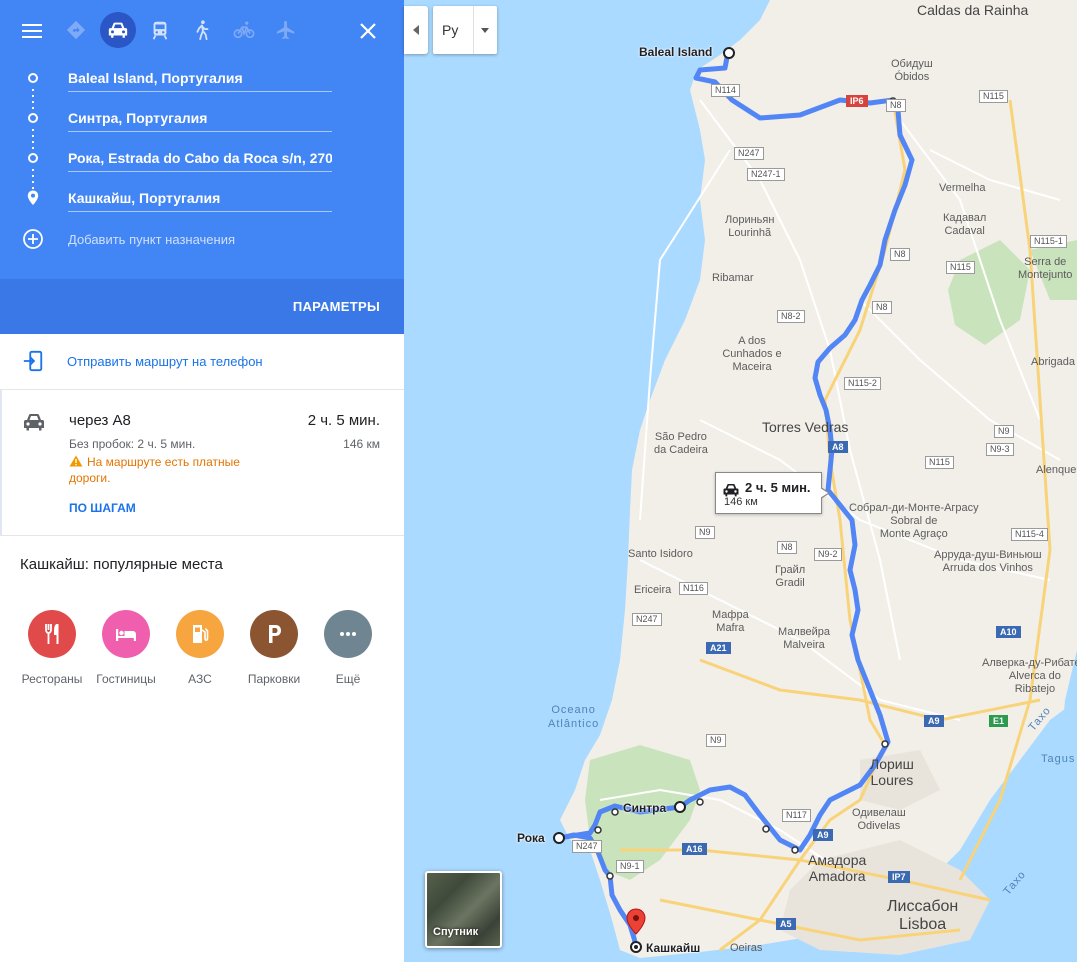 The width and height of the screenshot is (1077, 962). Describe the element at coordinates (531, 838) in the screenshot. I see `waypoint-label-roca: Рока` at that location.